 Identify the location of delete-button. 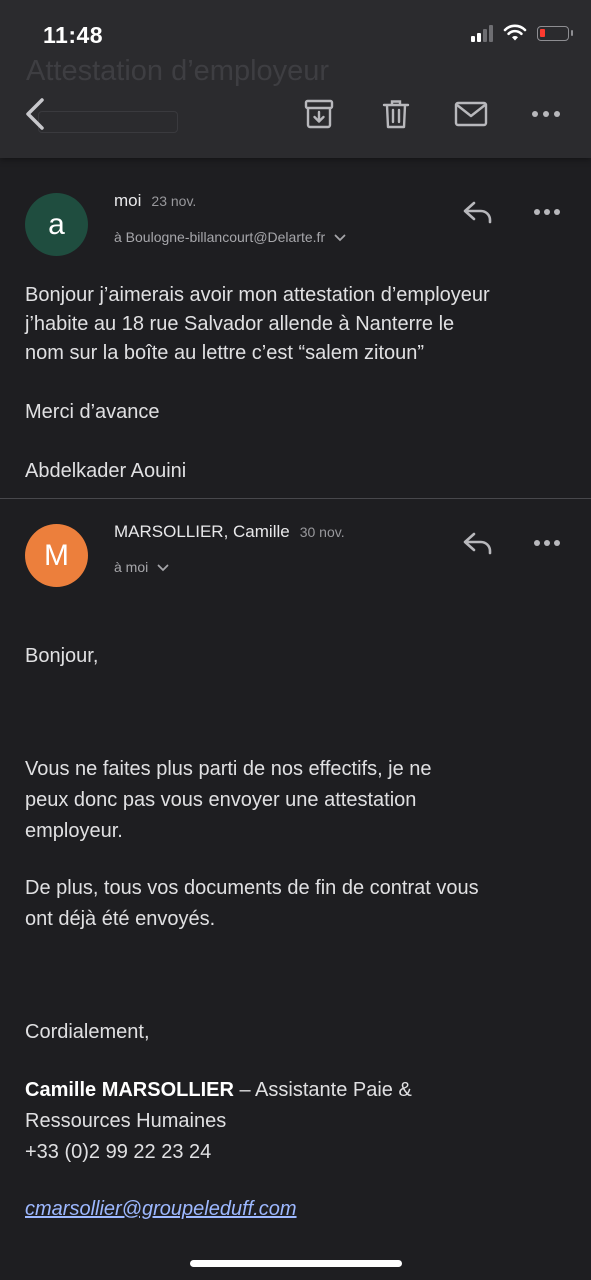
(396, 114).